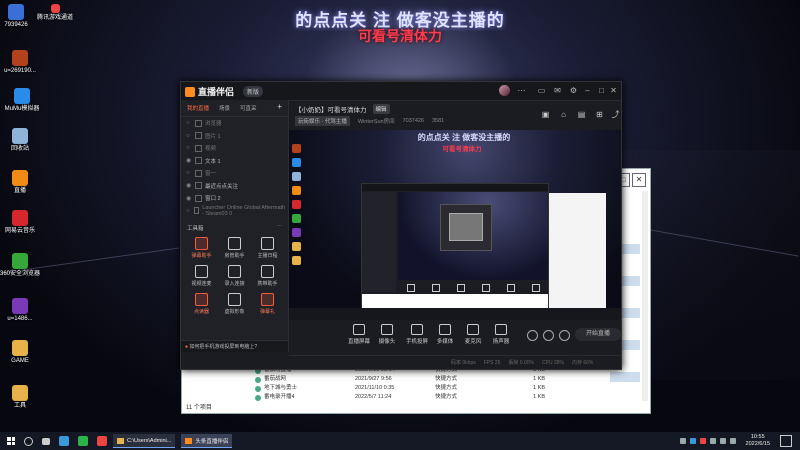  I want to click on live-source-button: 多媒体, so click(445, 334).